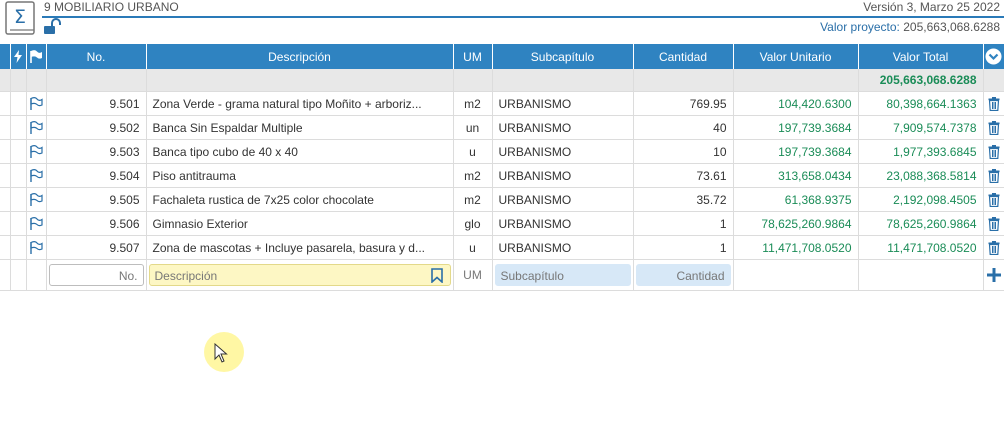  Describe the element at coordinates (473, 223) in the screenshot. I see `row-um: glo` at that location.